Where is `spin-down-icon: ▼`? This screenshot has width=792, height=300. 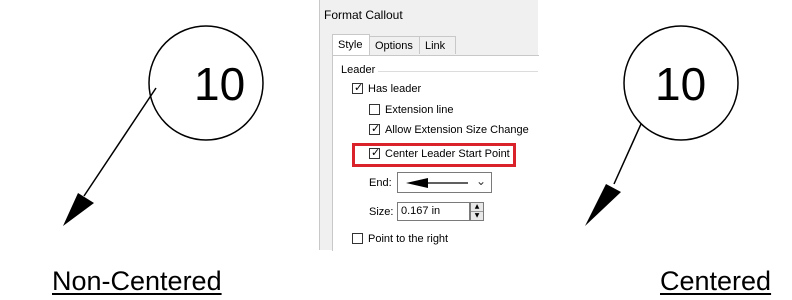
spin-down-icon: ▼ is located at coordinates (477, 216).